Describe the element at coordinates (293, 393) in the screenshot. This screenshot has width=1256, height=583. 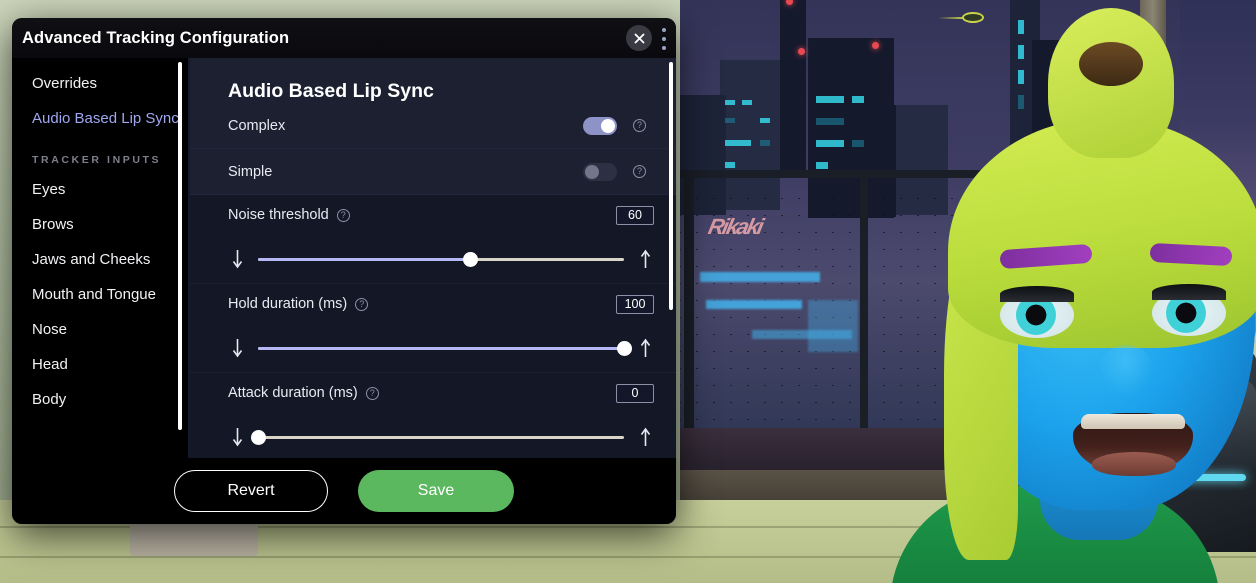
I see `attack-duration-label: Attack duration (ms)` at that location.